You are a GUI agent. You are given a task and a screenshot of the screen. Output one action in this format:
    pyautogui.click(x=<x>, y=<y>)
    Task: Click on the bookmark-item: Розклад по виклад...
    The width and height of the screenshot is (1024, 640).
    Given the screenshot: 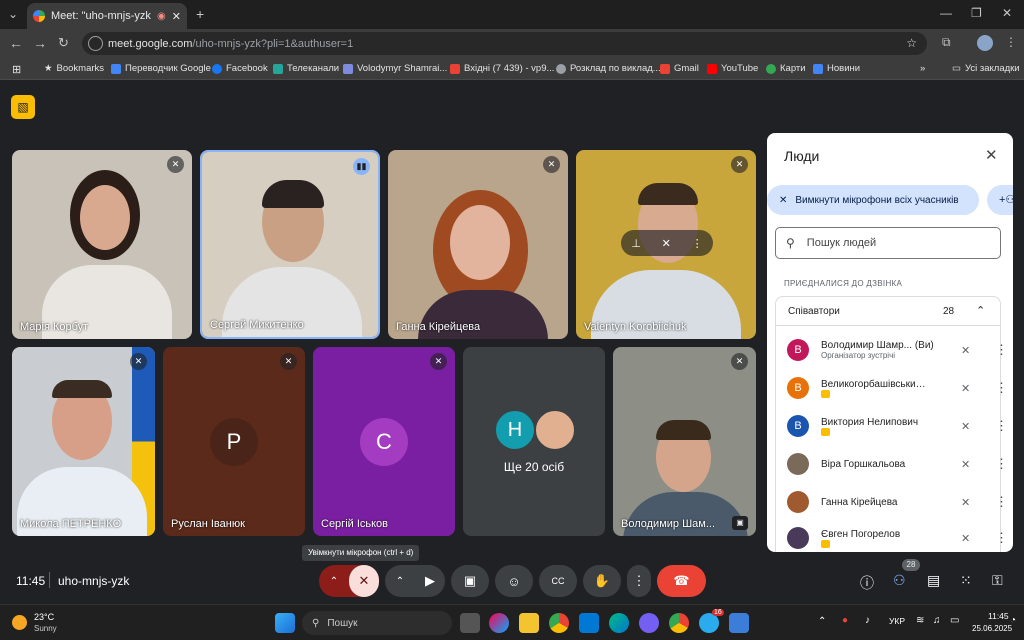 What is the action you would take?
    pyautogui.click(x=608, y=68)
    